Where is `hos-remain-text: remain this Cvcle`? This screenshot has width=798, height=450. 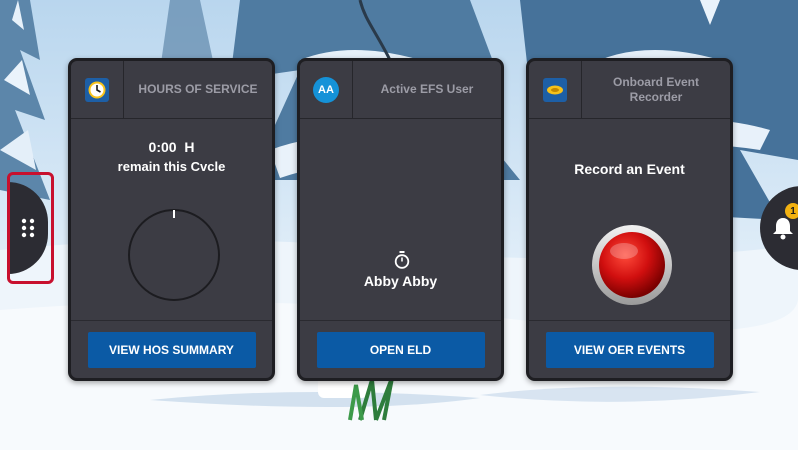 hos-remain-text: remain this Cvcle is located at coordinates (171, 166).